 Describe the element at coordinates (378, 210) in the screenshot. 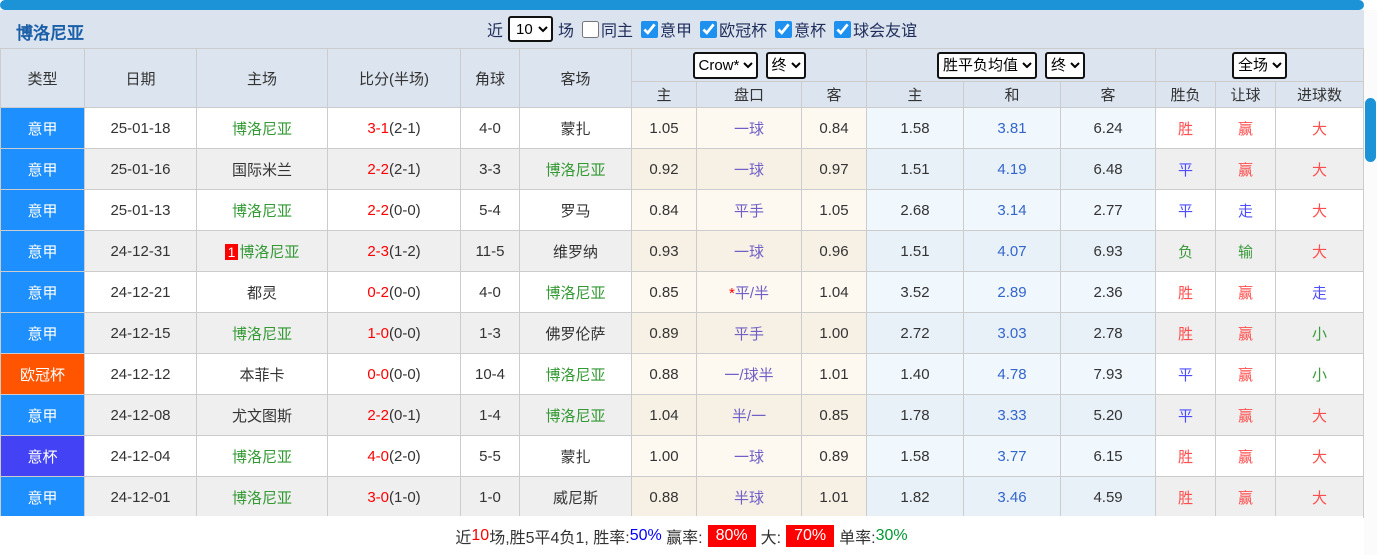

I see `fulltime-score: 2-2` at that location.